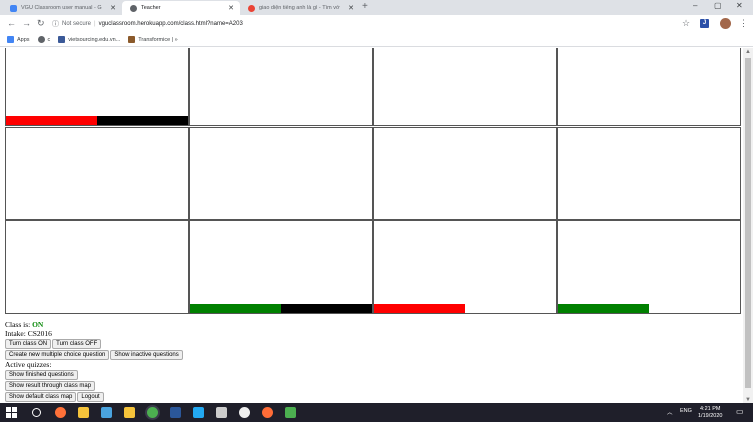 The image size is (753, 422). Describe the element at coordinates (181, 8) in the screenshot. I see `tab-teacher: Teacher ✕` at that location.